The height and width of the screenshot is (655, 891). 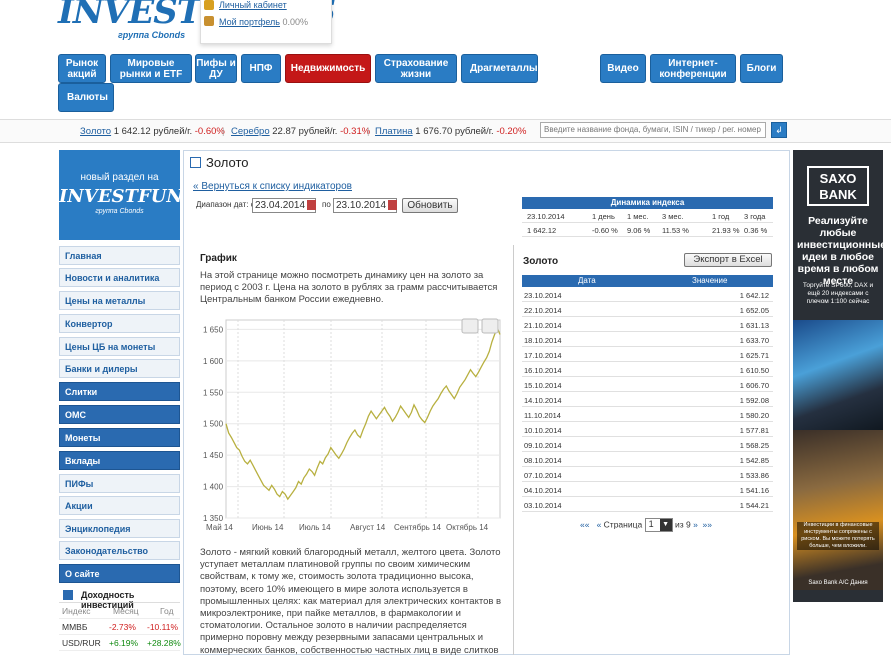 What do you see at coordinates (651, 524) in the screenshot?
I see `page-select-value: 1` at bounding box center [651, 524].